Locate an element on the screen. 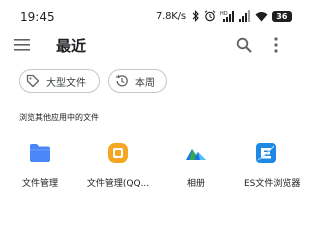  app-item-es-file-explorer: ES文件浏览器 is located at coordinates (272, 170).